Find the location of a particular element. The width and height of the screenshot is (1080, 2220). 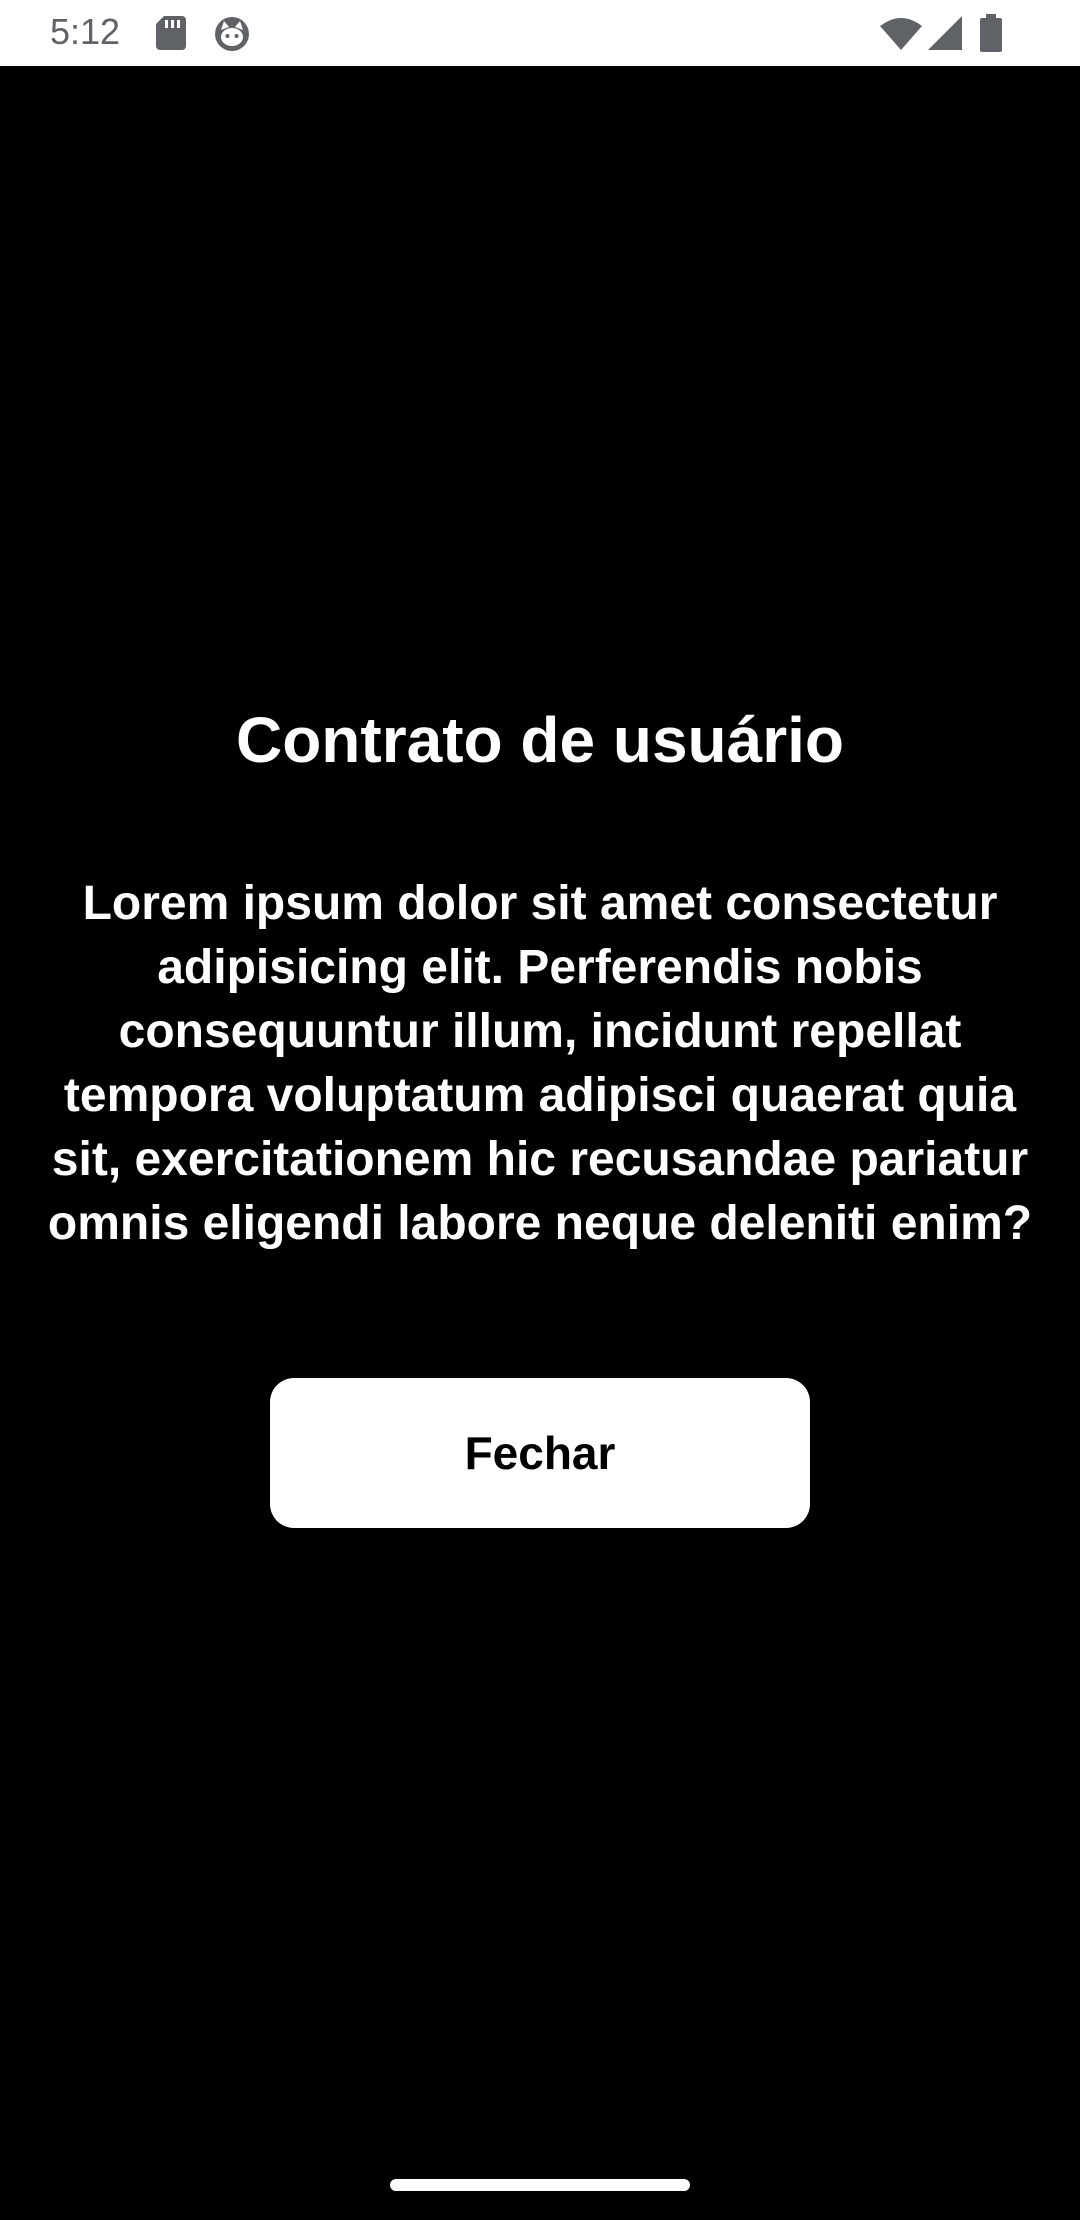

cell-signal-icon is located at coordinates (945, 33).